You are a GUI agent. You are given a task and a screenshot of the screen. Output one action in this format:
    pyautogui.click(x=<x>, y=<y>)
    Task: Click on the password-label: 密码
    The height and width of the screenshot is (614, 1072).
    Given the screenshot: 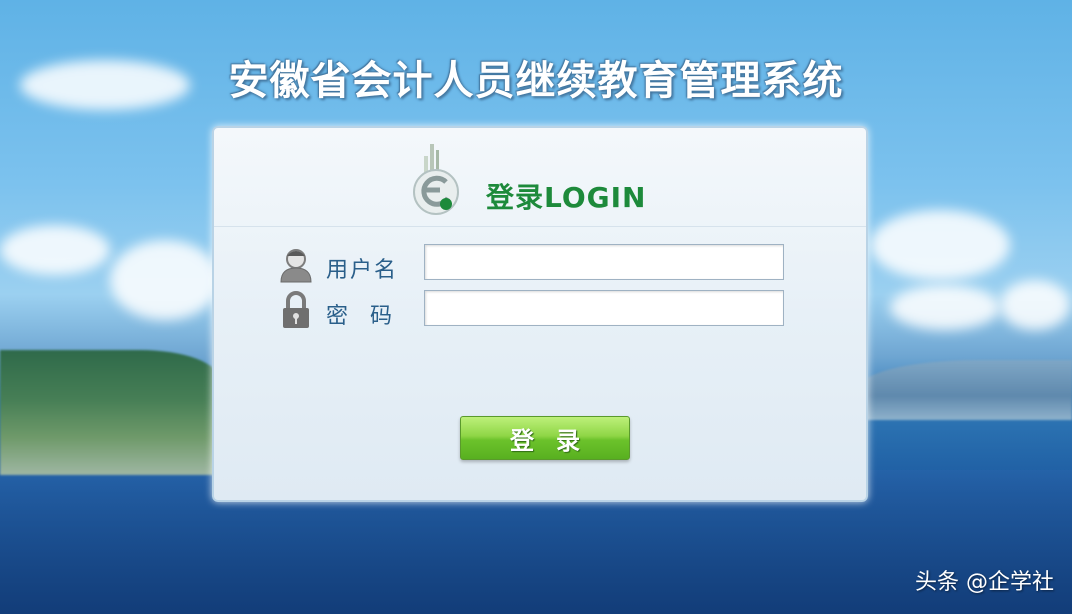 What is the action you would take?
    pyautogui.click(x=370, y=316)
    